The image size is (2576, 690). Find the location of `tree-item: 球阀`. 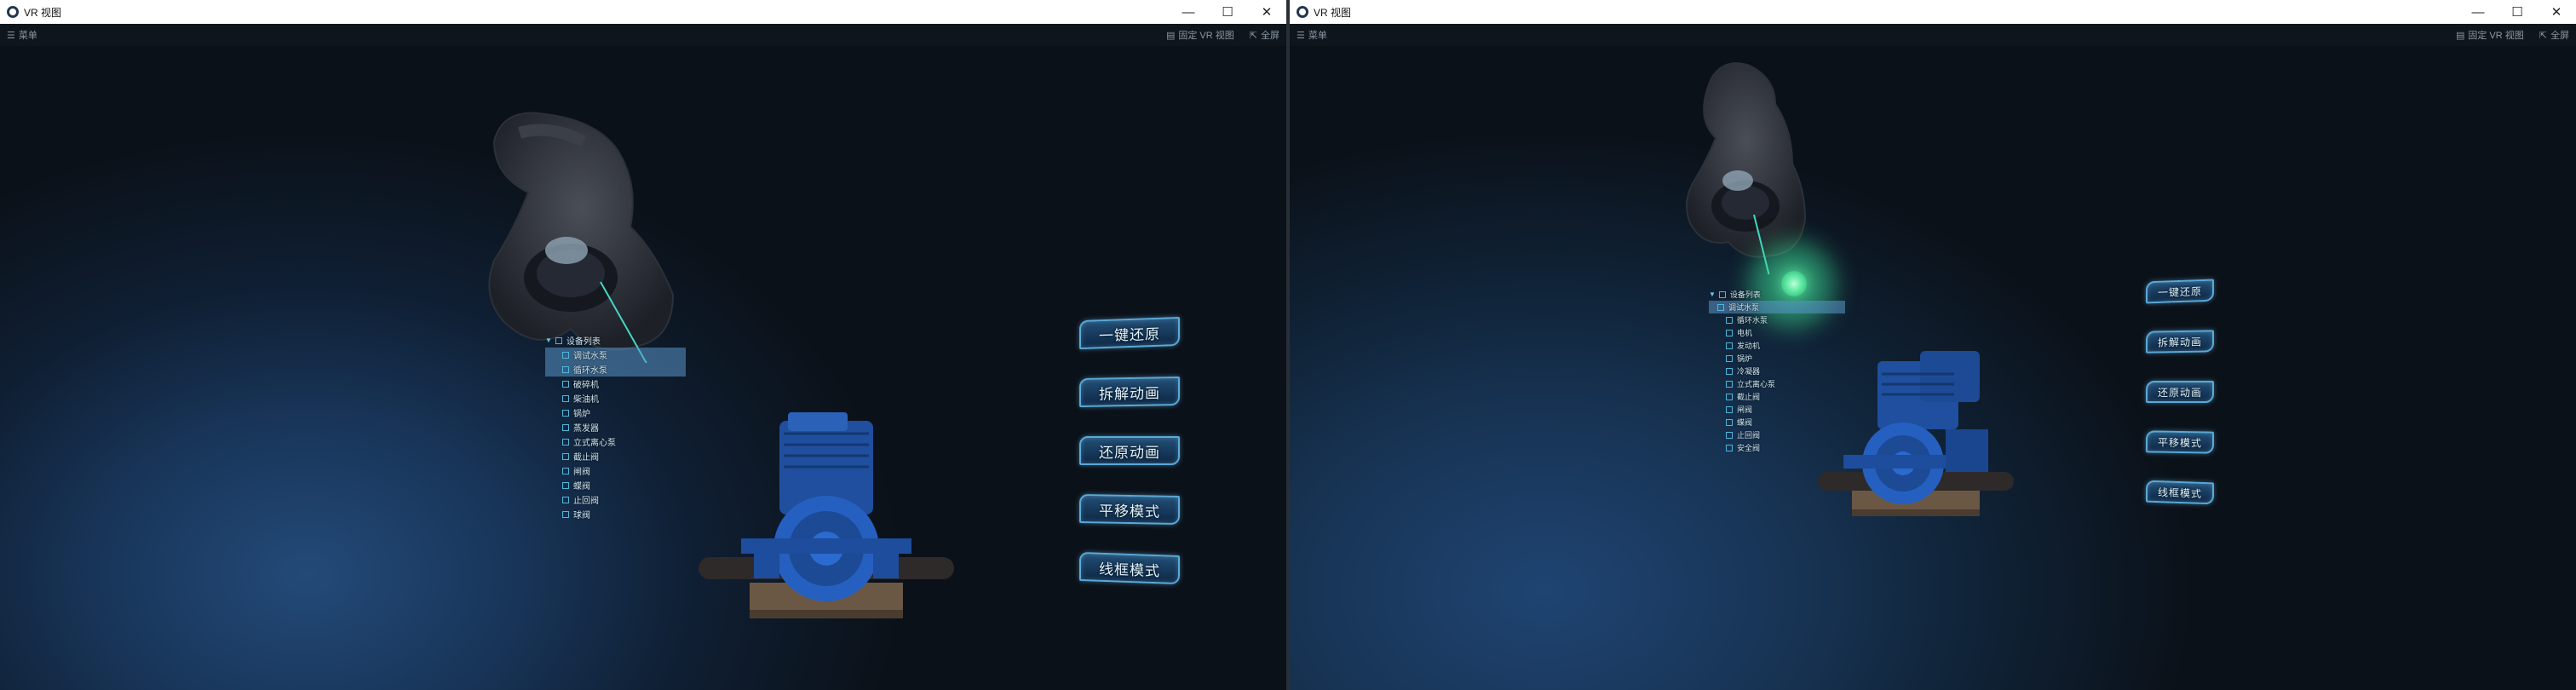

tree-item: 球阀 is located at coordinates (615, 514).